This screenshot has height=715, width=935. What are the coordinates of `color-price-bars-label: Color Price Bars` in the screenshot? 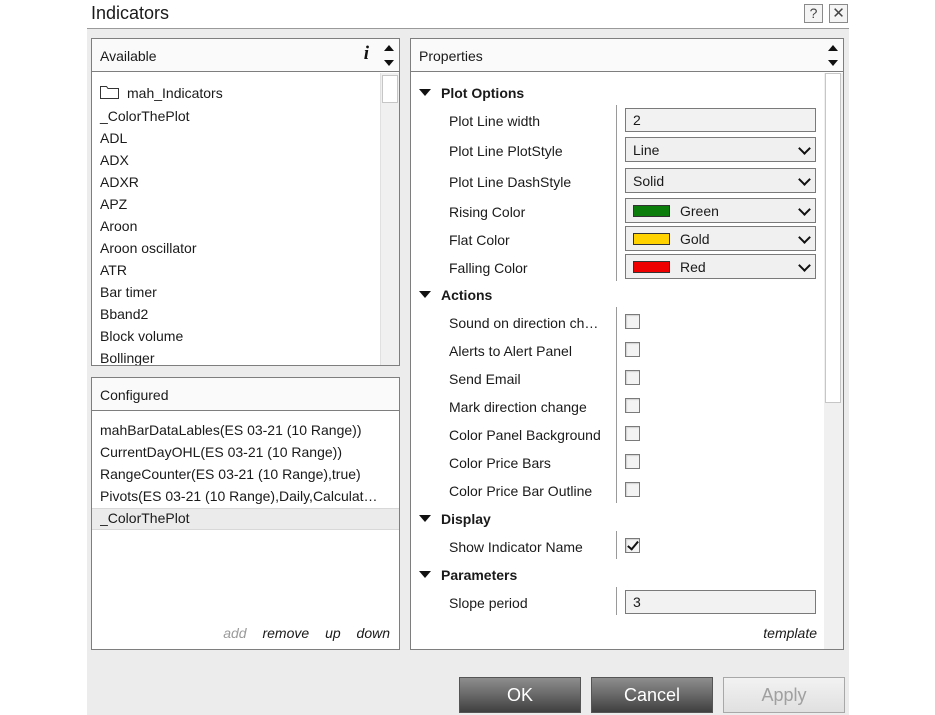 It's located at (500, 463).